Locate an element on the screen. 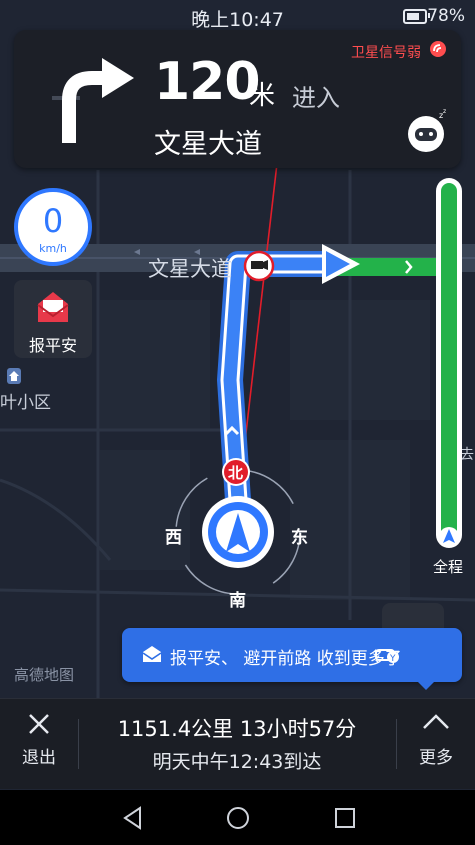  speedometer: 0 km/h is located at coordinates (53, 227).